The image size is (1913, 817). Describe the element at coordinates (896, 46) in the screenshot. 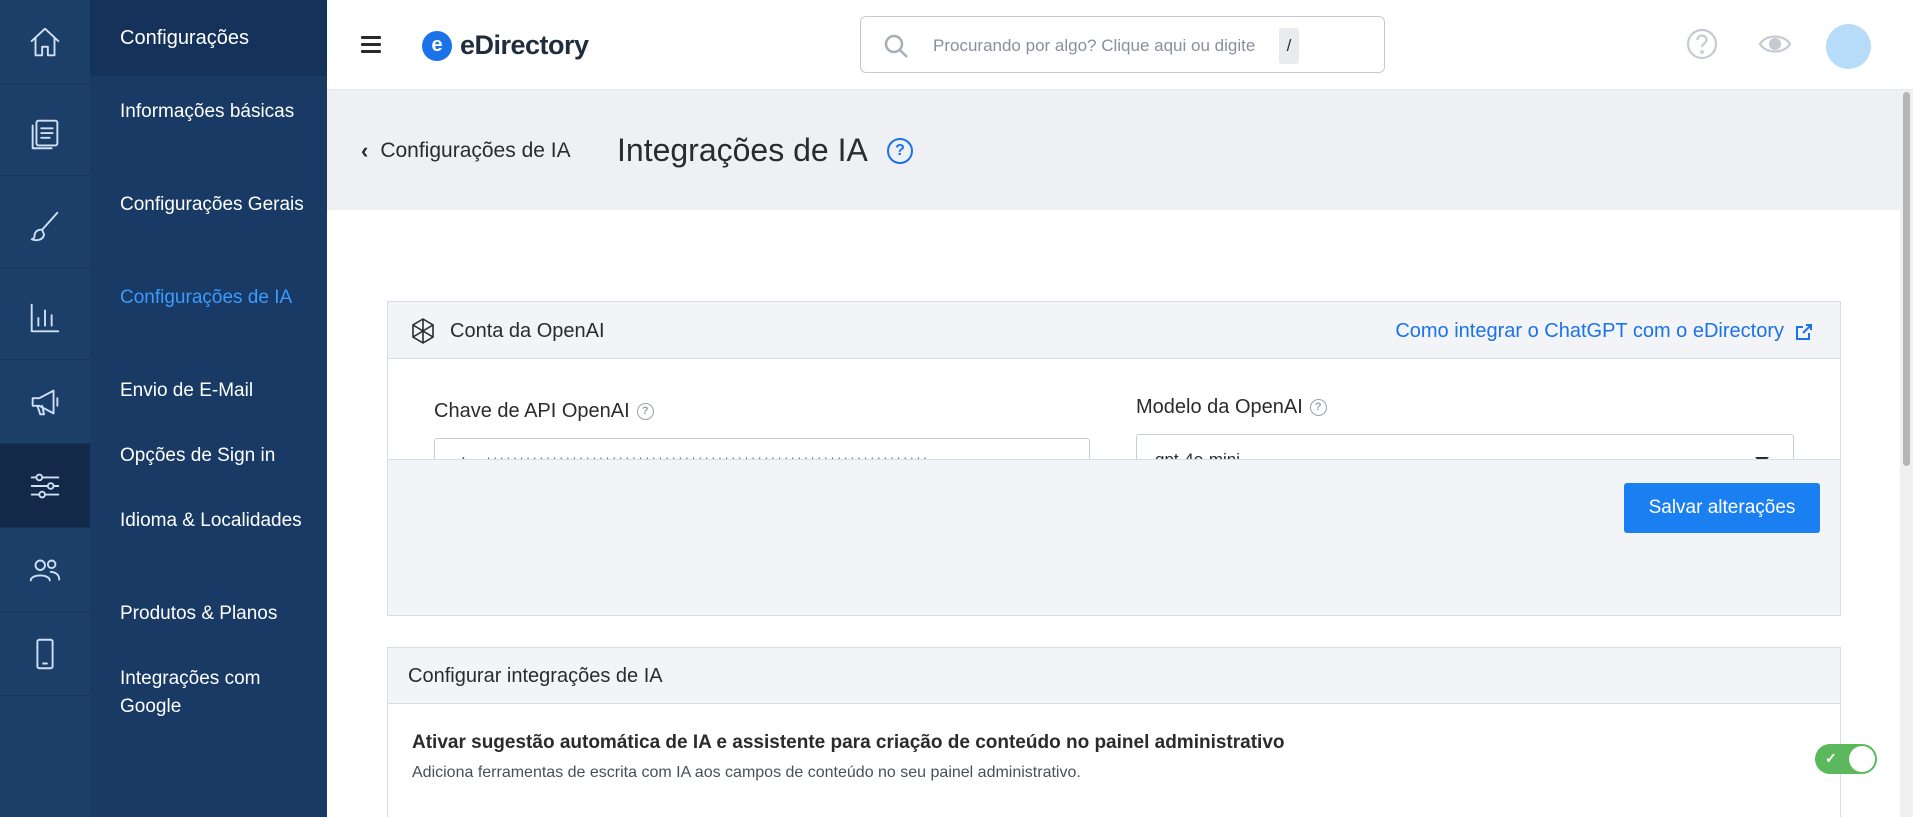

I see `search-icon` at that location.